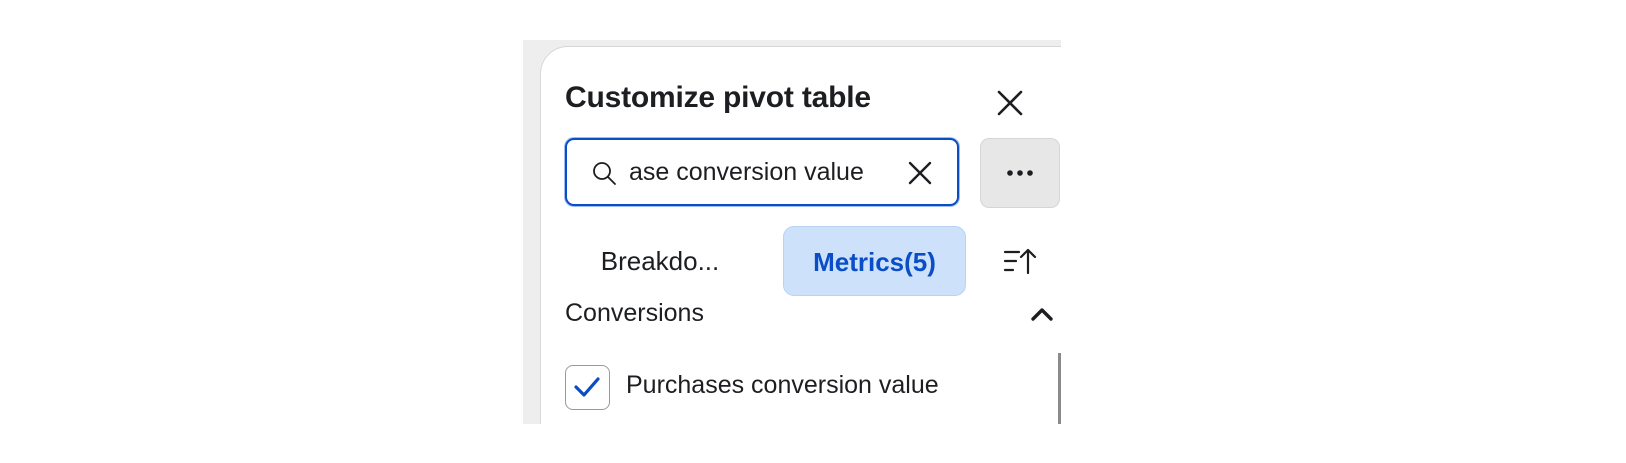 The width and height of the screenshot is (1626, 463). I want to click on clear-icon, so click(920, 173).